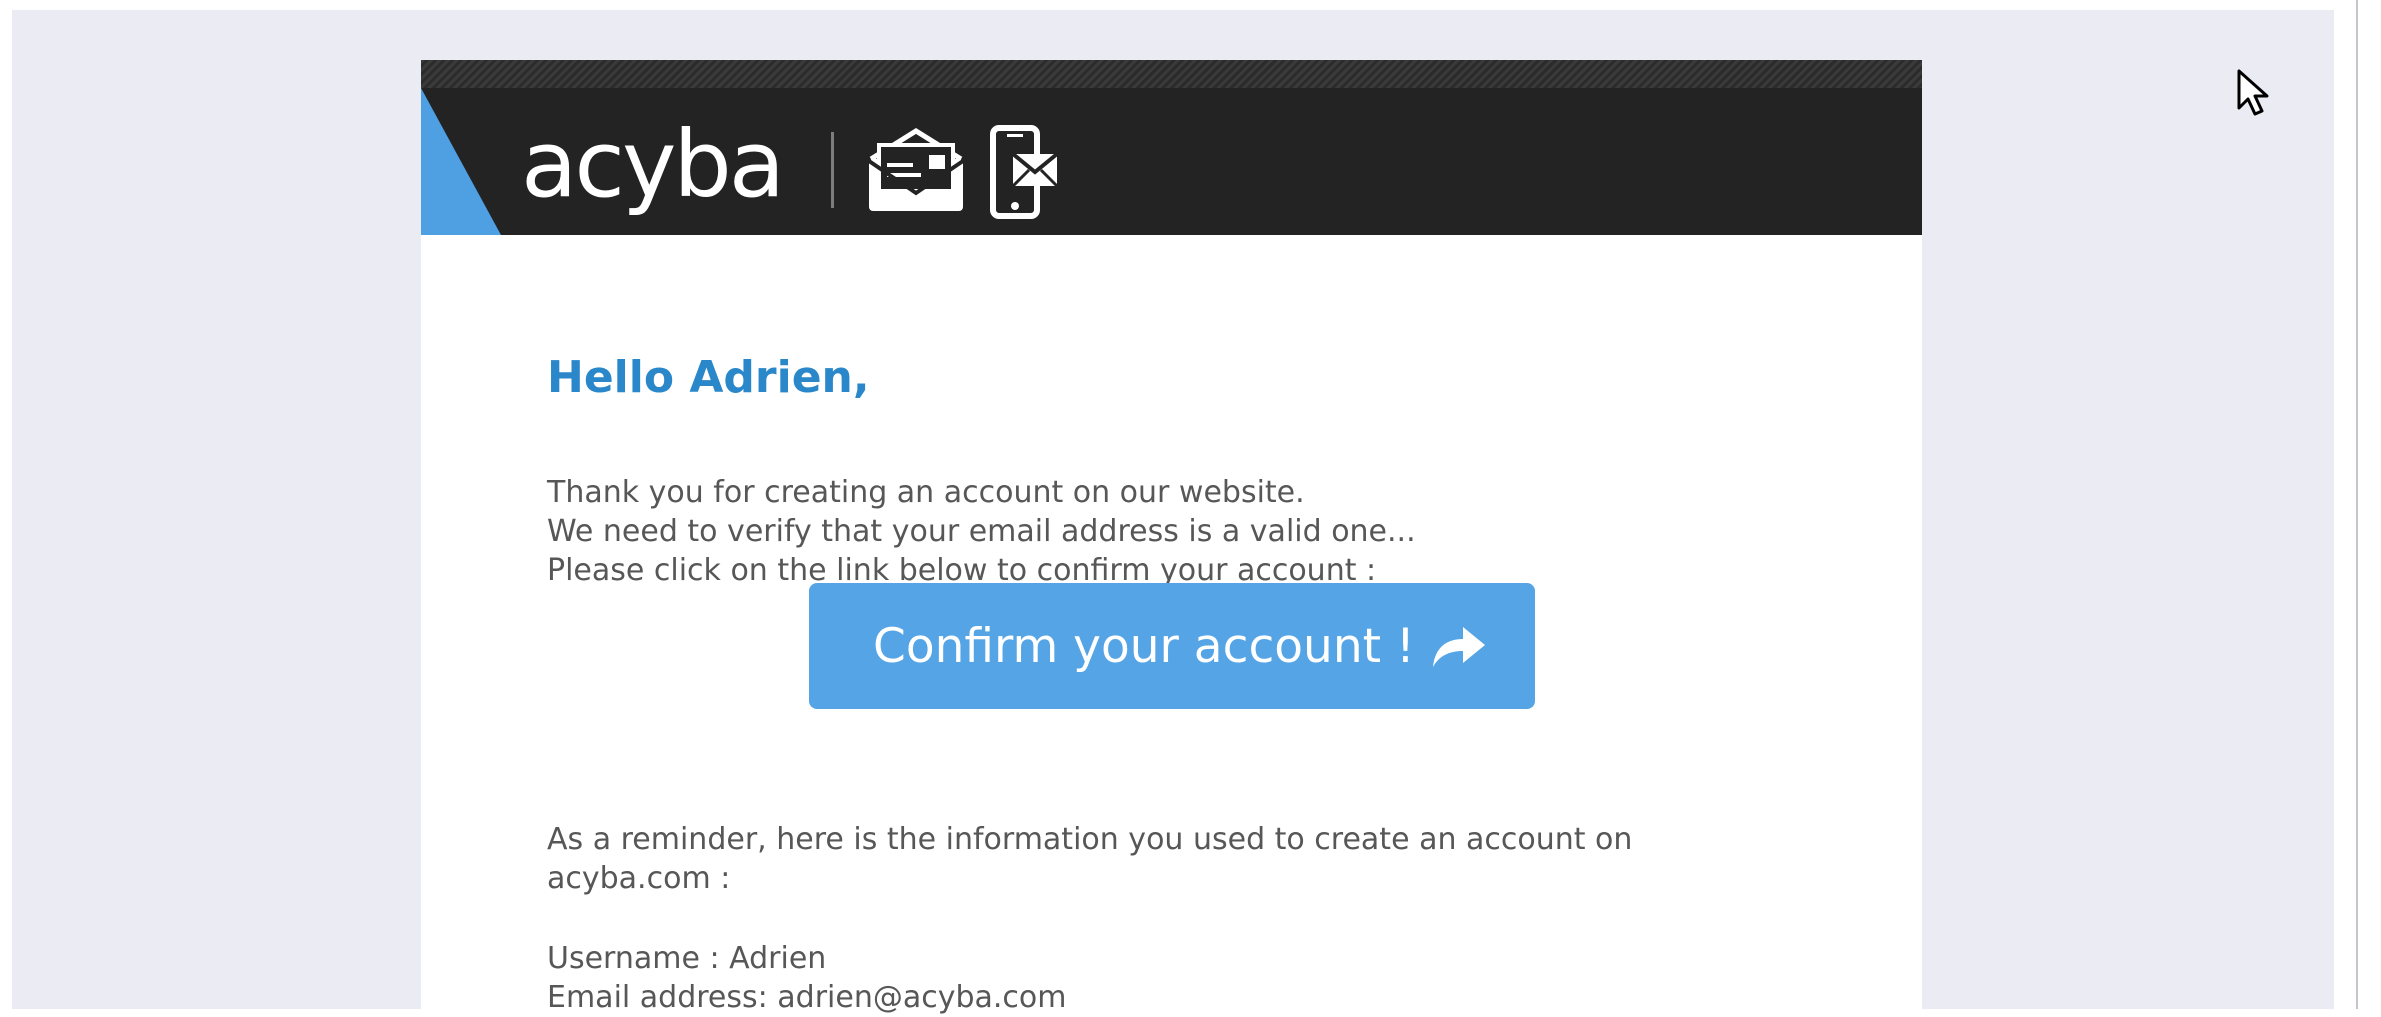 This screenshot has width=2381, height=1017. What do you see at coordinates (832, 170) in the screenshot?
I see `brand-divider` at bounding box center [832, 170].